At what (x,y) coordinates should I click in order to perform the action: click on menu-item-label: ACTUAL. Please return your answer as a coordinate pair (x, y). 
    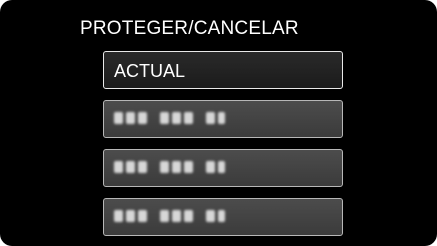
    Looking at the image, I should click on (150, 71).